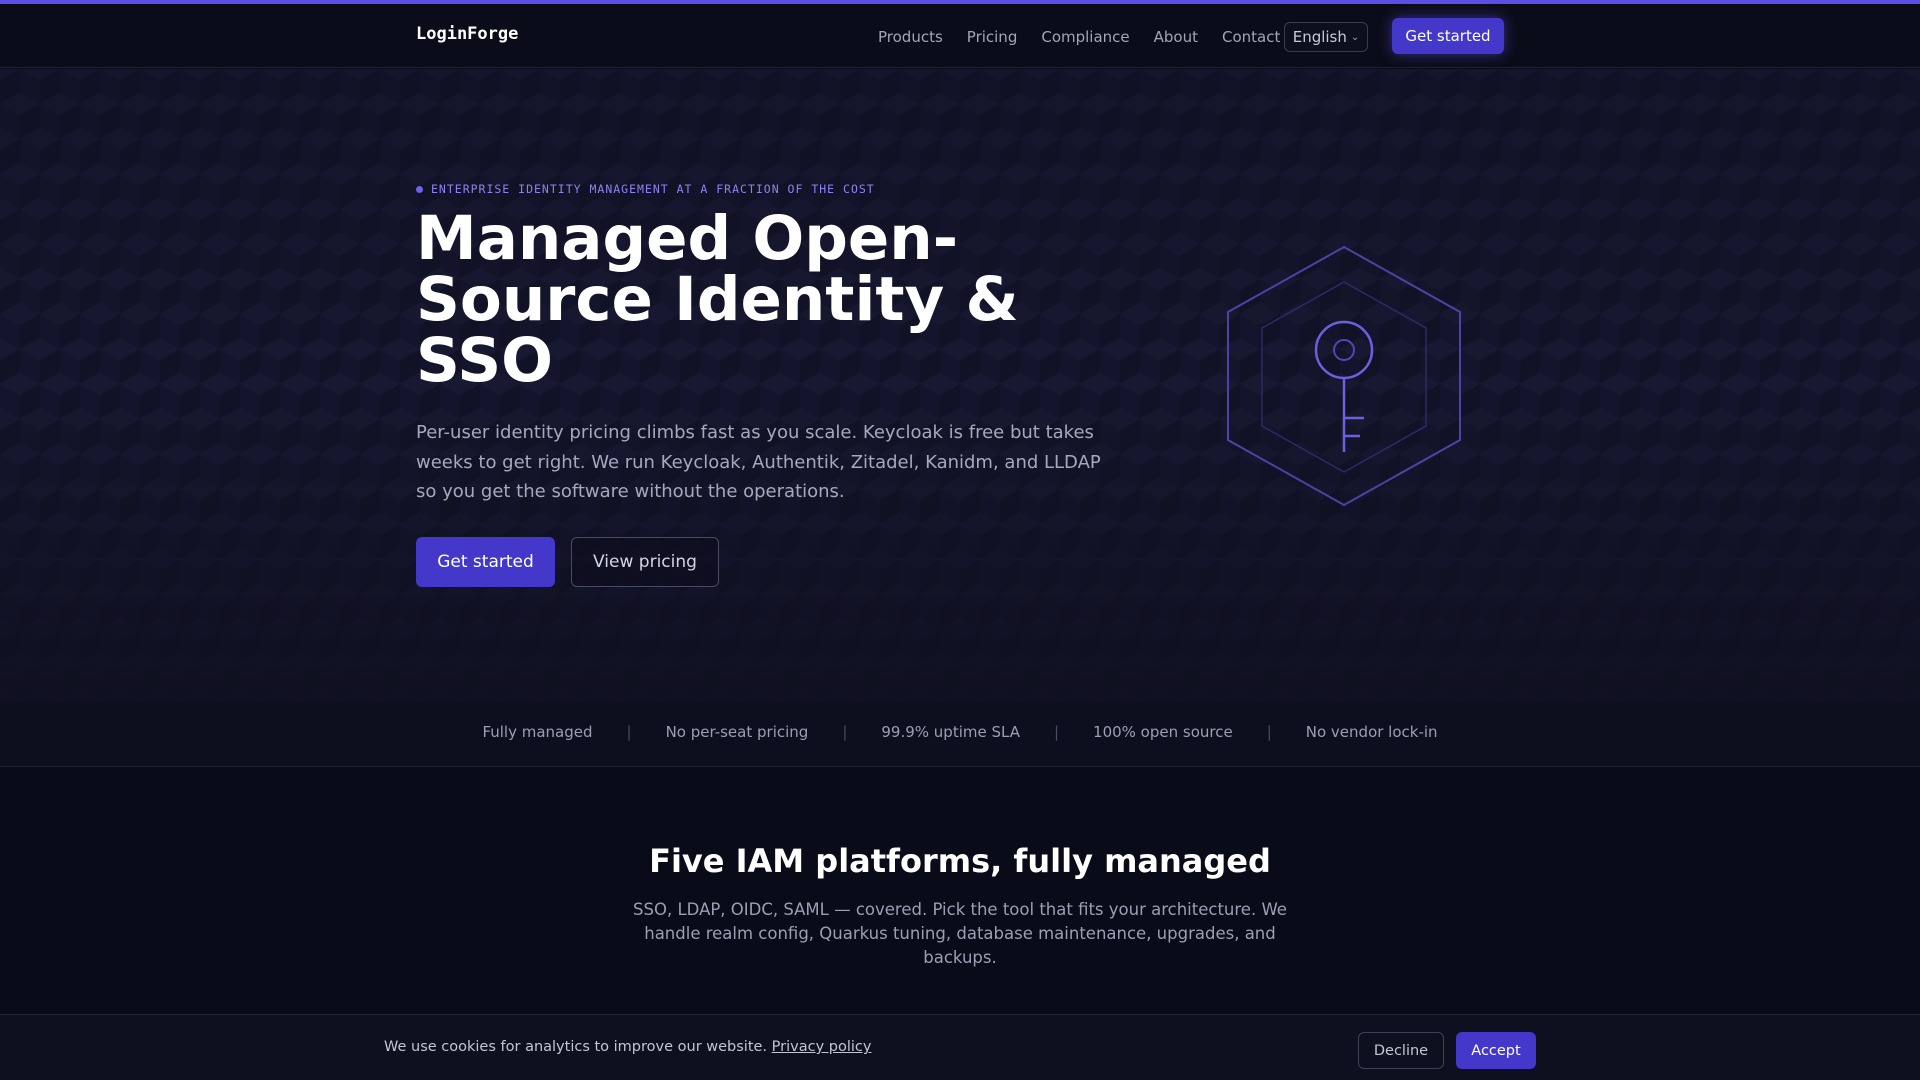  Describe the element at coordinates (737, 732) in the screenshot. I see `trust-item: No per-seat pricing` at that location.